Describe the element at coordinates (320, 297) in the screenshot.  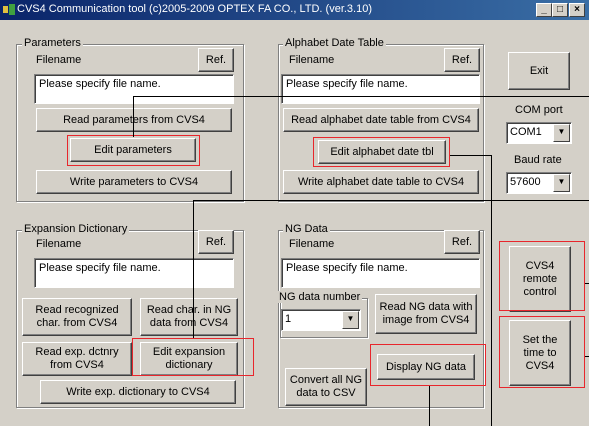
I see `ng-number-legend: NG data number` at that location.